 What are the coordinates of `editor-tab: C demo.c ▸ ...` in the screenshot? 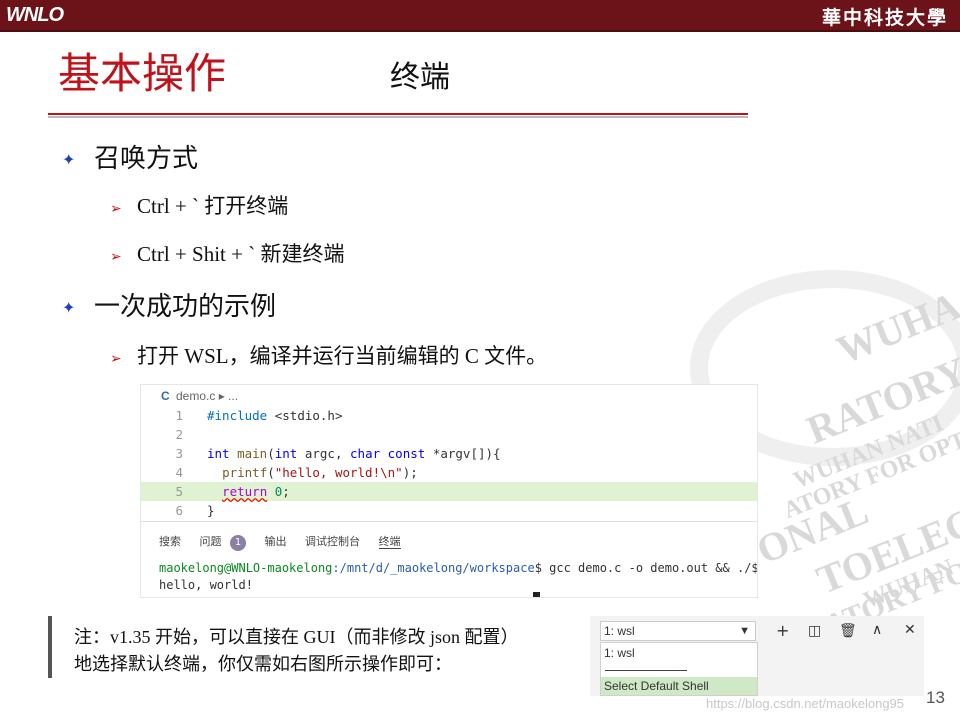 It's located at (449, 396).